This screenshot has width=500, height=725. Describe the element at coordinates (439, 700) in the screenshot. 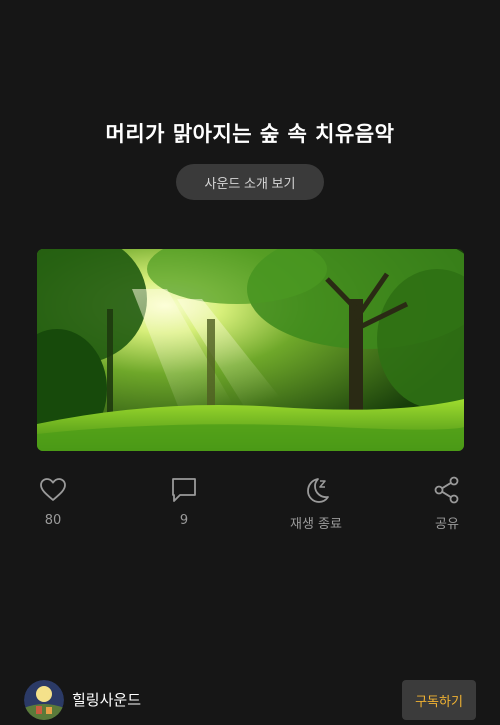

I see `subscribe-button: 구독하기` at that location.